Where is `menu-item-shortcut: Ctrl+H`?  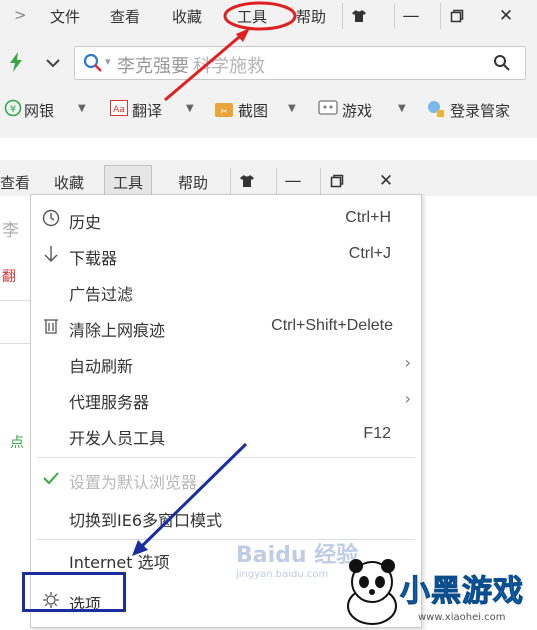
menu-item-shortcut: Ctrl+H is located at coordinates (368, 217).